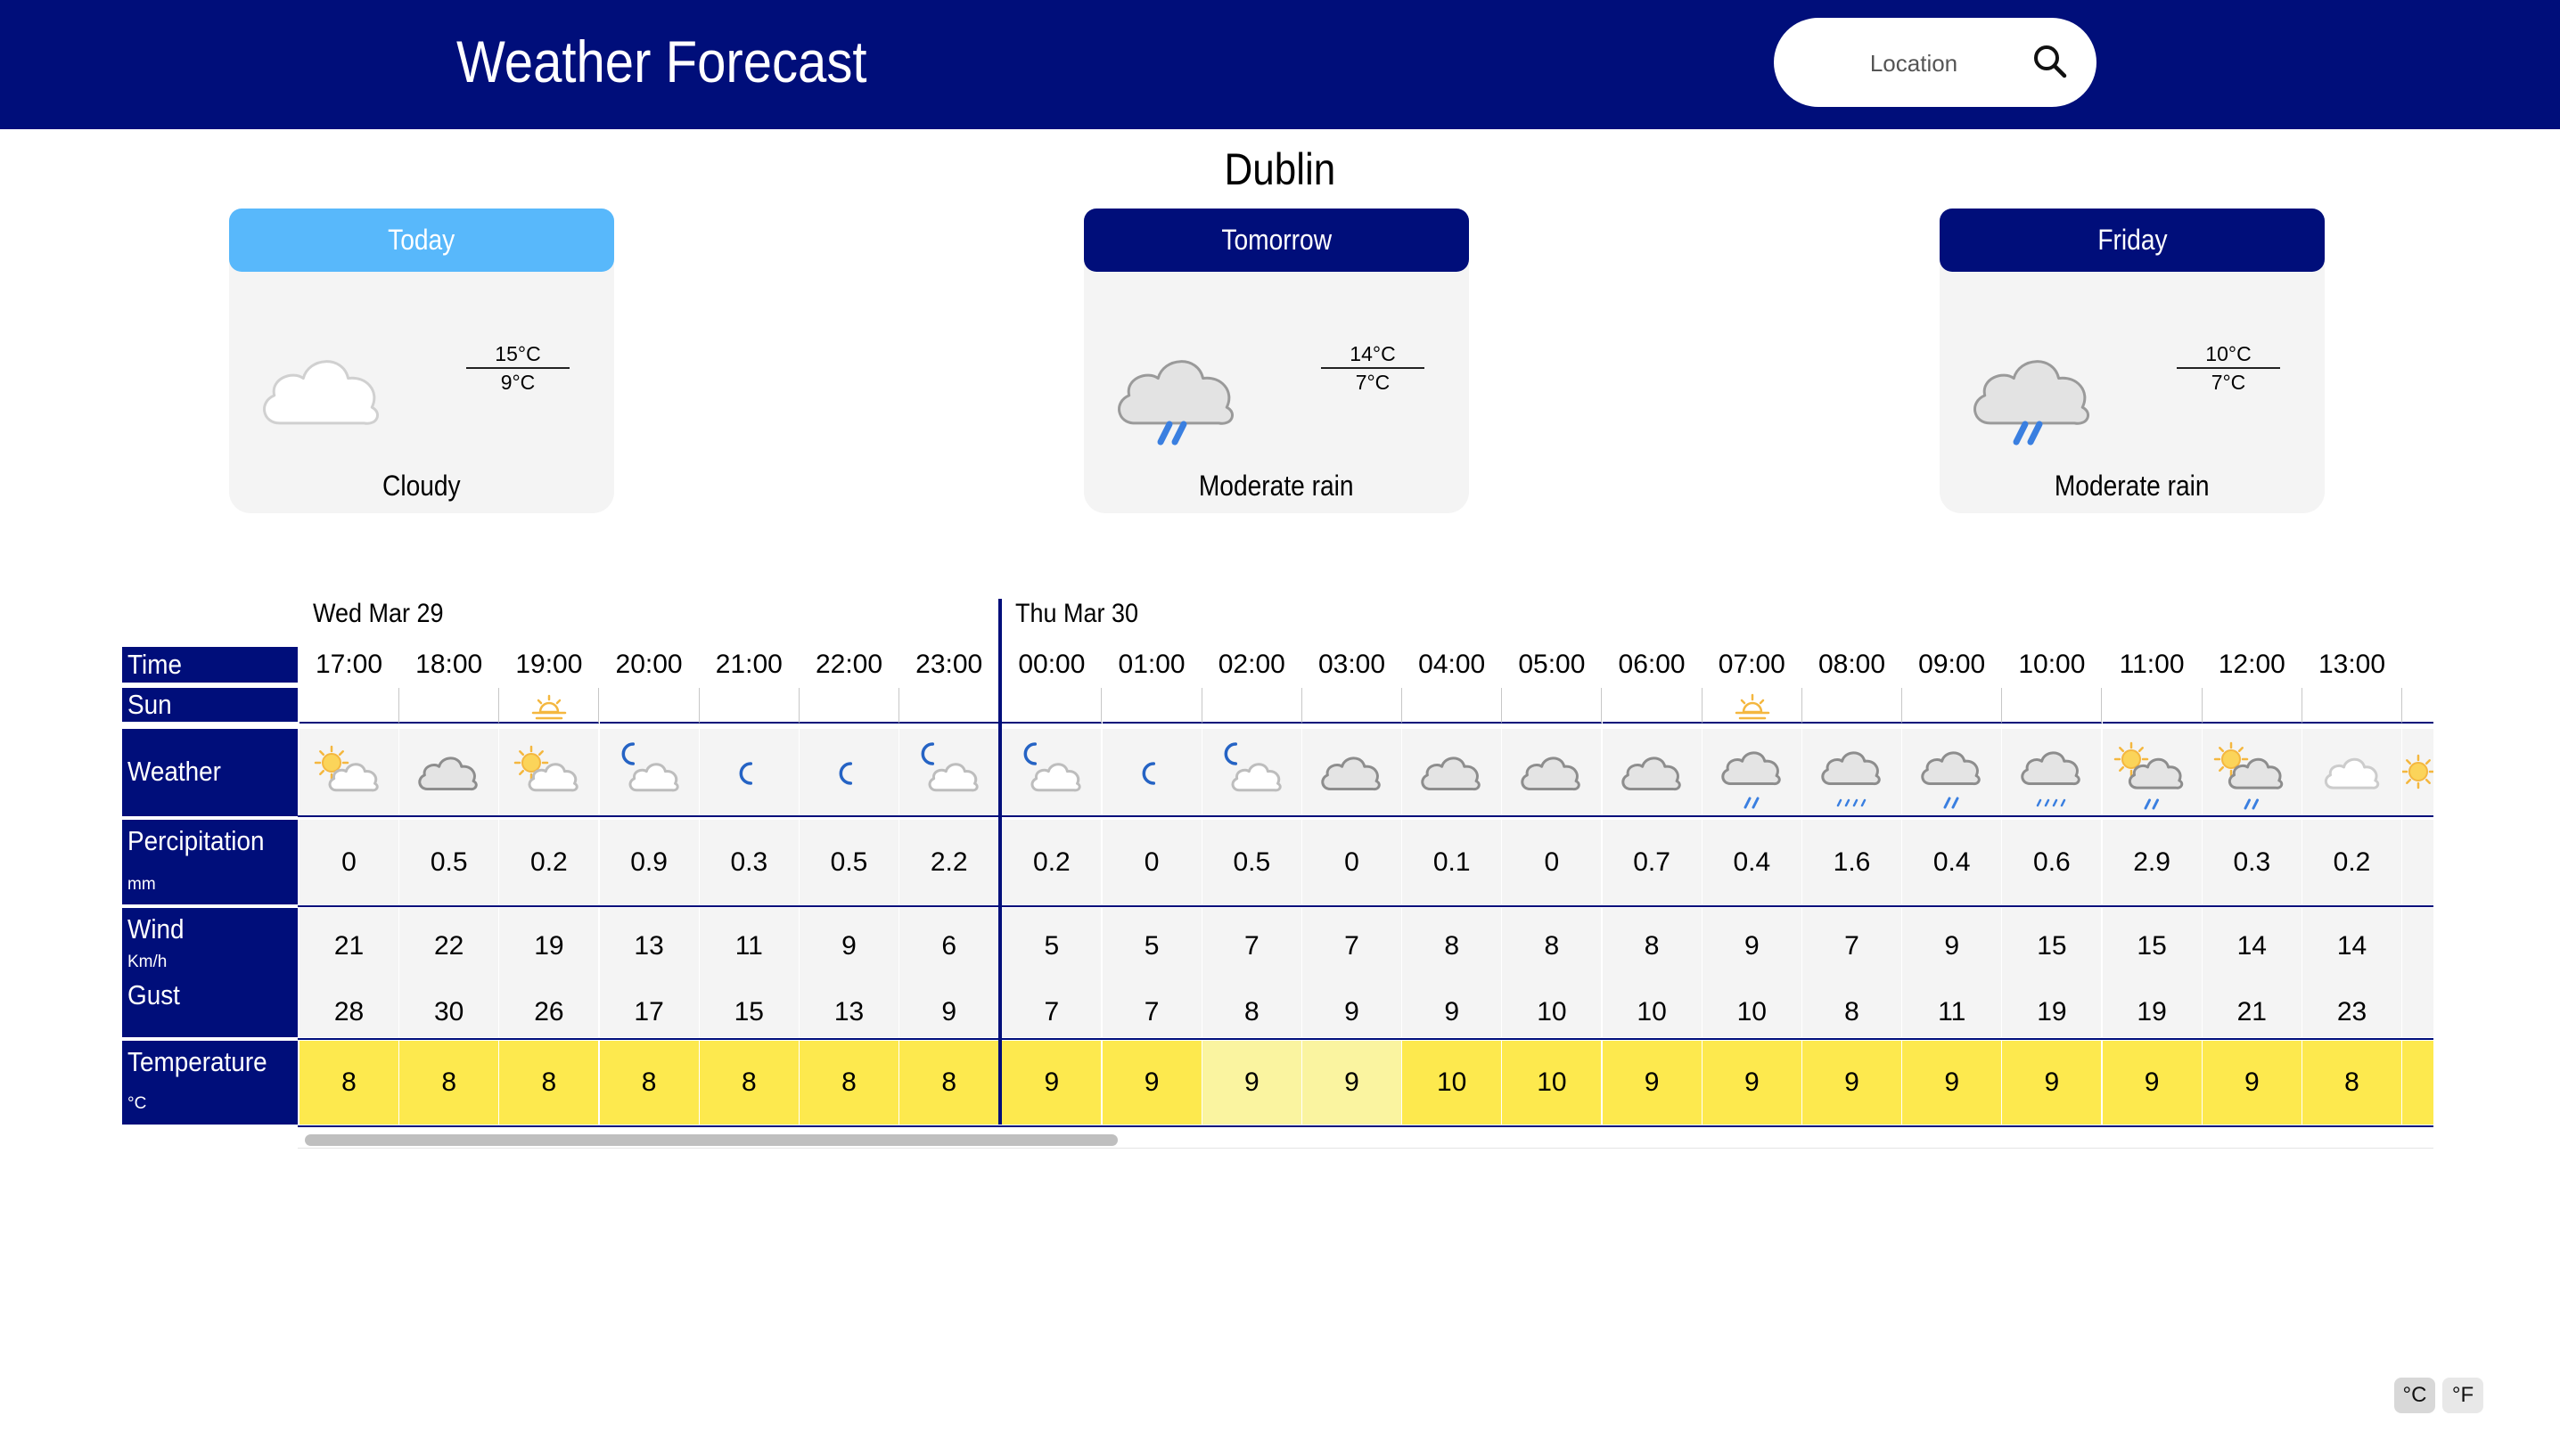 Image resolution: width=2560 pixels, height=1456 pixels. I want to click on gust-value: 9, so click(1351, 1012).